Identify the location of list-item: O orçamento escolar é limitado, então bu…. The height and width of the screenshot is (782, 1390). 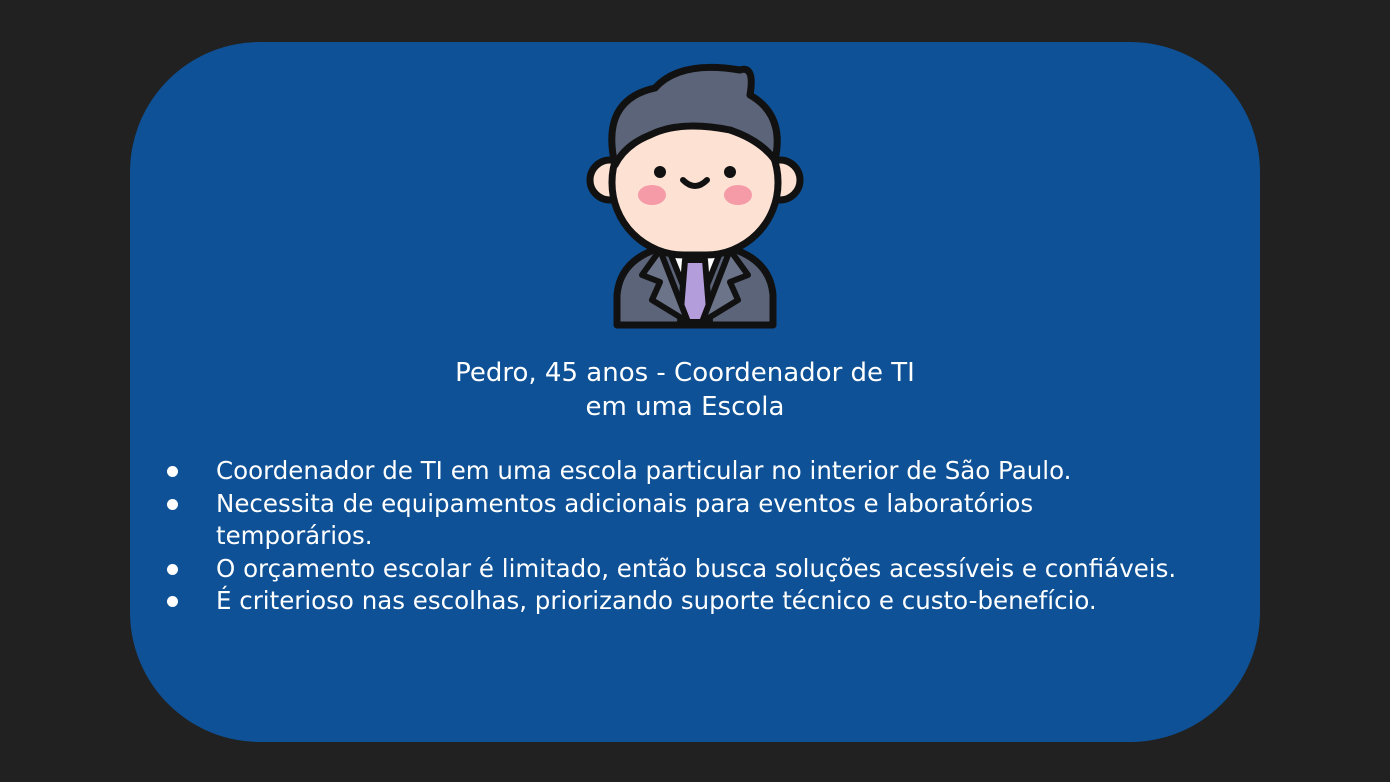
(707, 569).